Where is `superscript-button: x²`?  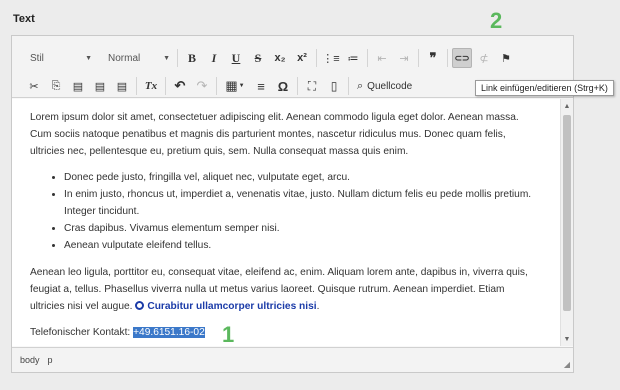 superscript-button: x² is located at coordinates (302, 58).